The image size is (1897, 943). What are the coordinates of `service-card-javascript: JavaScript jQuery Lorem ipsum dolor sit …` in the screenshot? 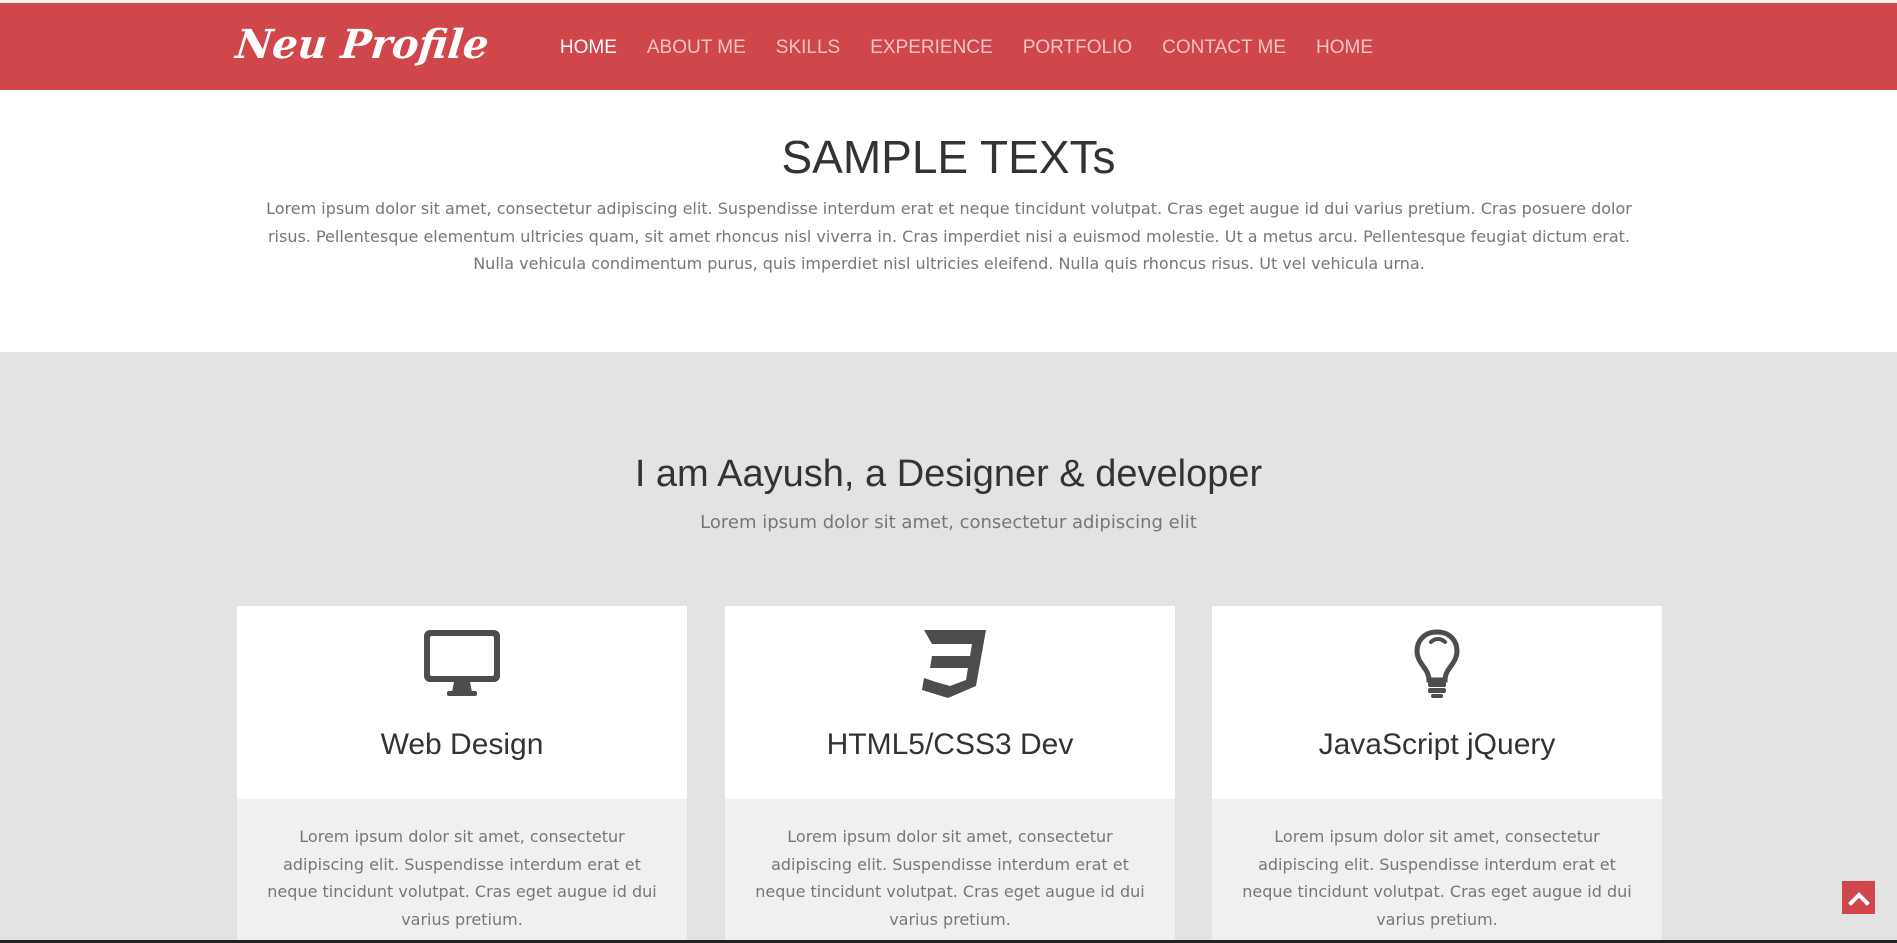 It's located at (1437, 774).